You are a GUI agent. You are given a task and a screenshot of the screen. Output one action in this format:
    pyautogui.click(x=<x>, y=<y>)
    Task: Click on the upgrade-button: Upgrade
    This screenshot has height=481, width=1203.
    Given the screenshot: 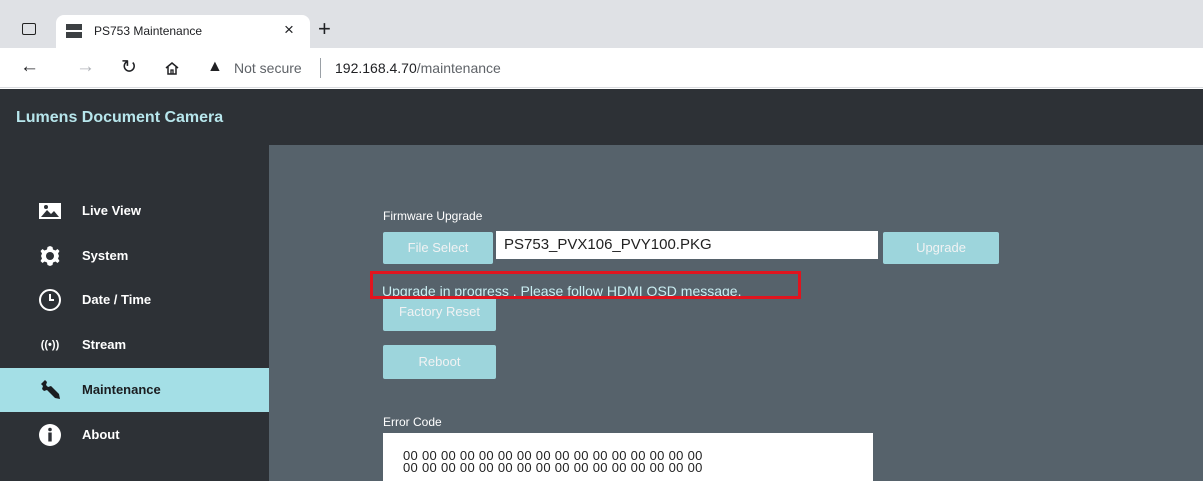 What is the action you would take?
    pyautogui.click(x=941, y=248)
    